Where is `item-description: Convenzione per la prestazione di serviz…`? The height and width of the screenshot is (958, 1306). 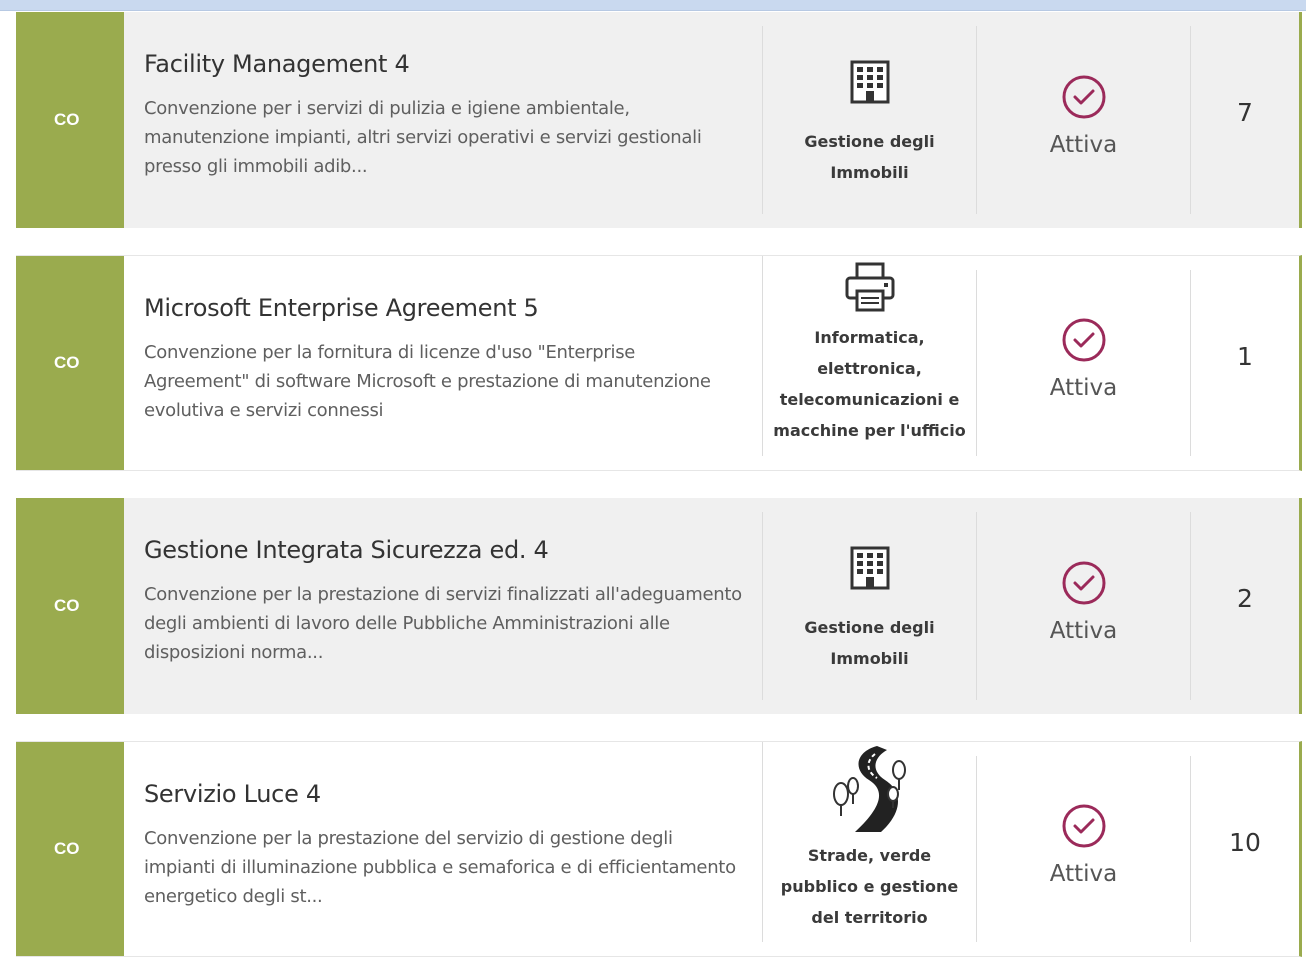
item-description: Convenzione per la prestazione di serviz… is located at coordinates (443, 623).